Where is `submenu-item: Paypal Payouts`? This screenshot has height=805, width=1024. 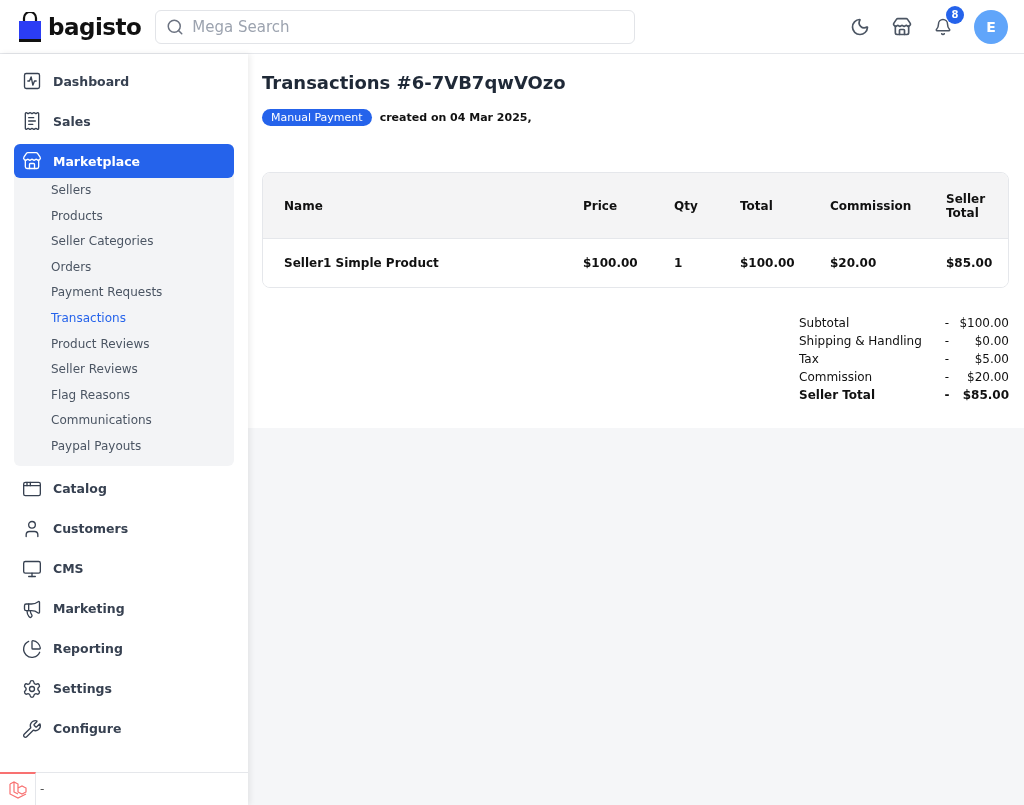
submenu-item: Paypal Payouts is located at coordinates (124, 446).